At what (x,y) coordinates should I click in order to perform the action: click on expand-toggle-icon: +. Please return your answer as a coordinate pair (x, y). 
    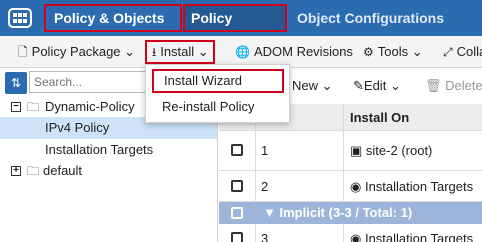
    Looking at the image, I should click on (16, 171).